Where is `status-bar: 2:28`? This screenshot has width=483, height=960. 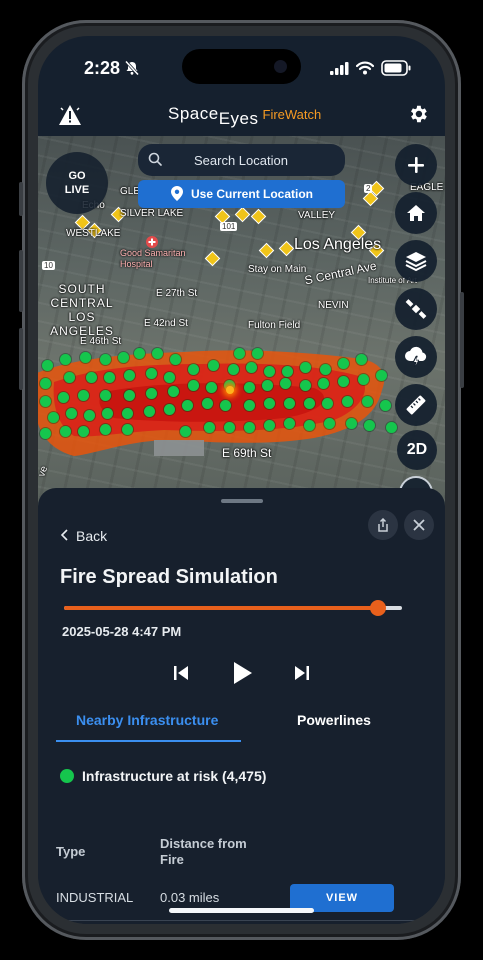
status-bar: 2:28 is located at coordinates (241, 67).